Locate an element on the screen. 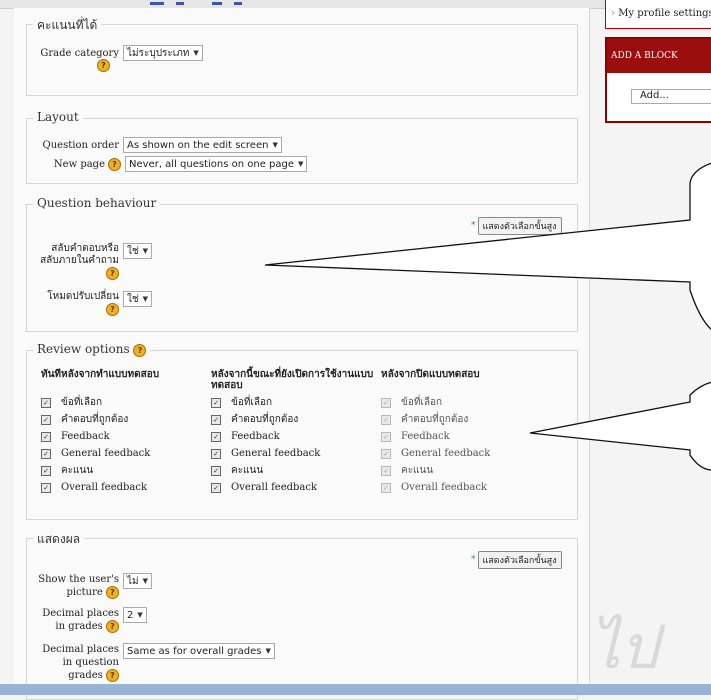 The height and width of the screenshot is (700, 711). watermark: ไป is located at coordinates (624, 648).